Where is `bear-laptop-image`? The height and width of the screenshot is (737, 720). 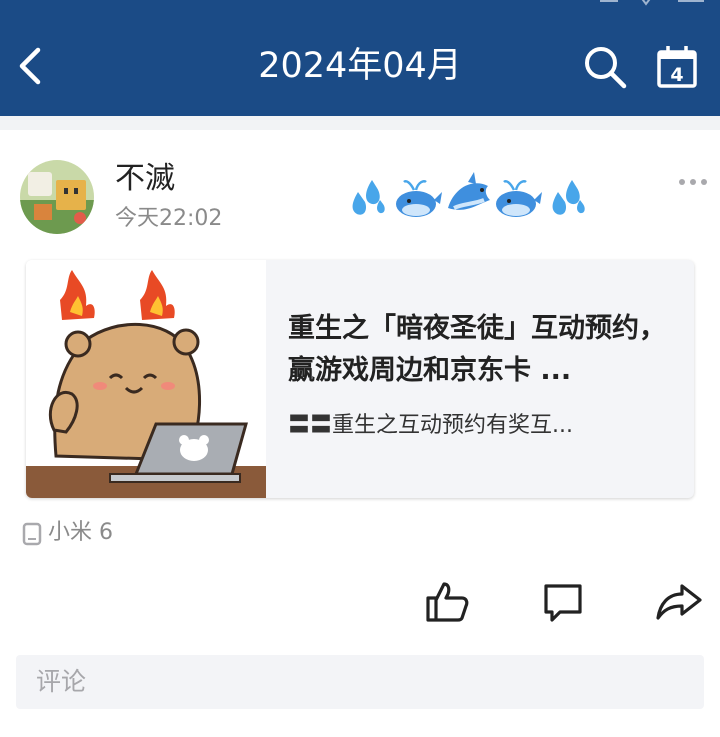 bear-laptop-image is located at coordinates (146, 379).